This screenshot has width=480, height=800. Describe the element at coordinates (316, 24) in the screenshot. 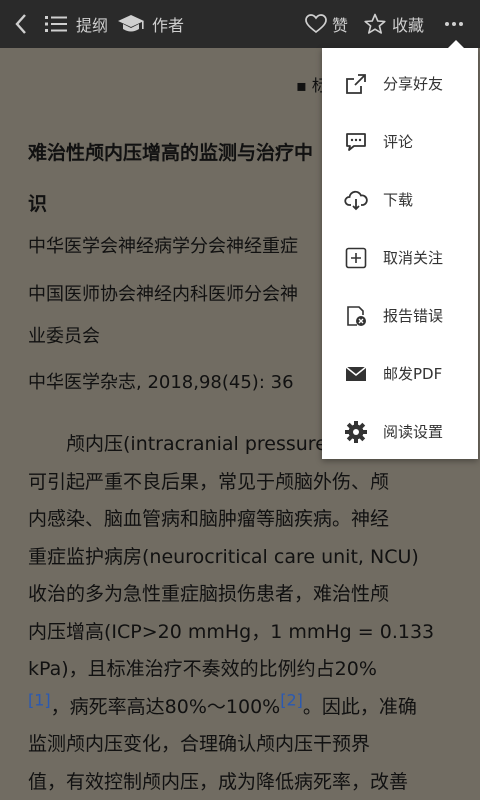

I see `heart-icon` at that location.